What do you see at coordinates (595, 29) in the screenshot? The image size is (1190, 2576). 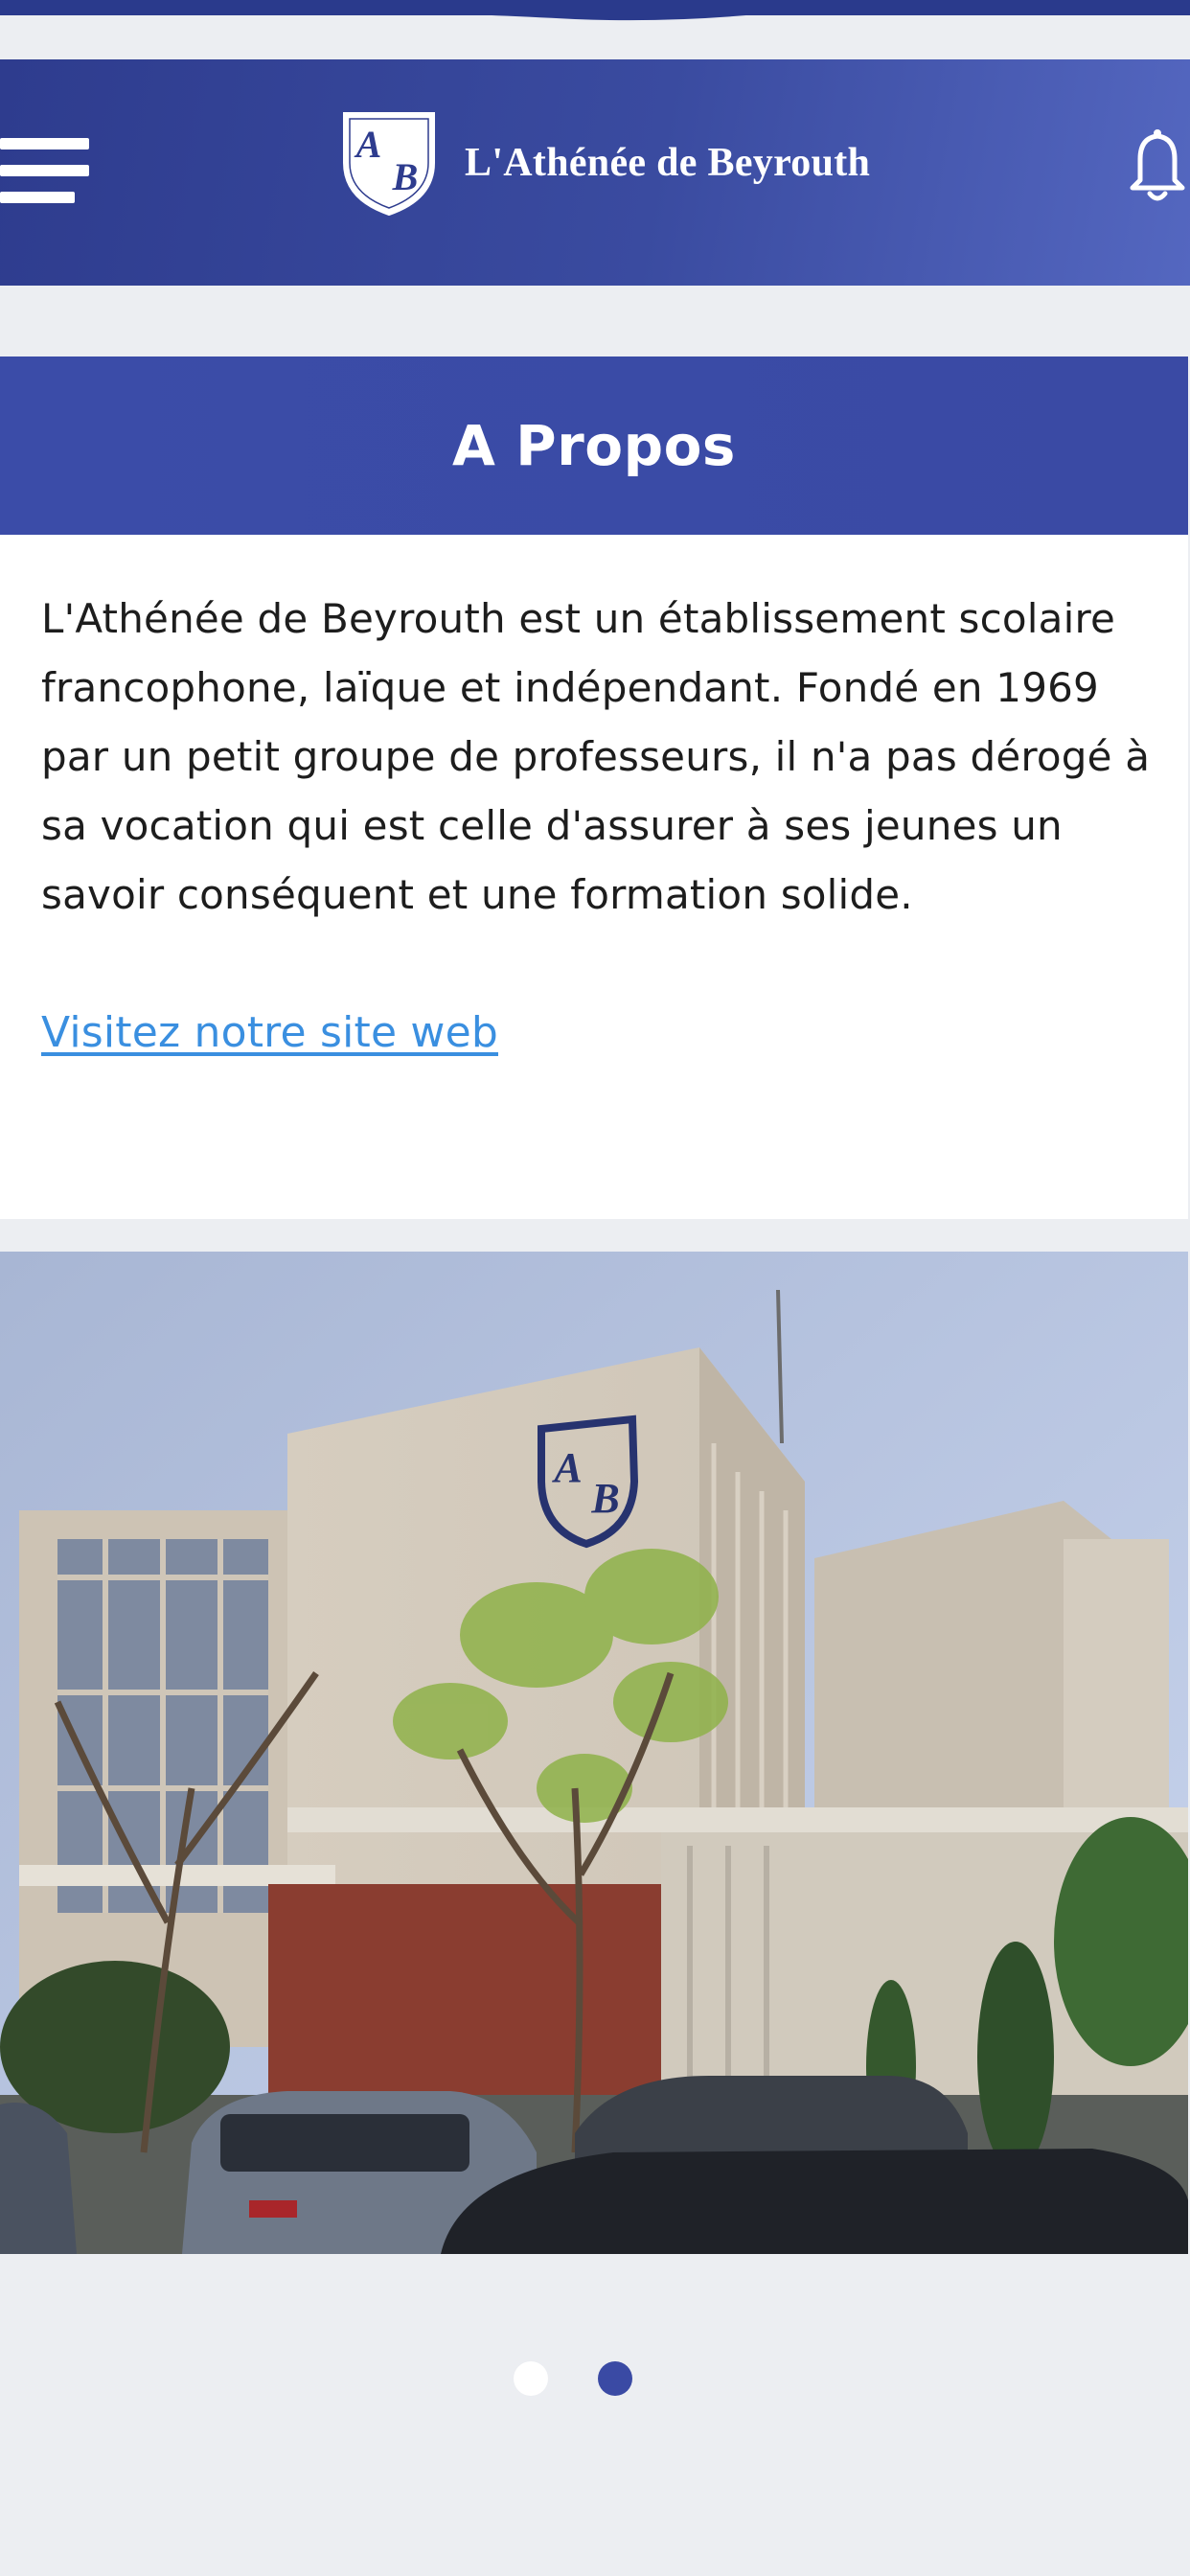 I see `status-strip` at bounding box center [595, 29].